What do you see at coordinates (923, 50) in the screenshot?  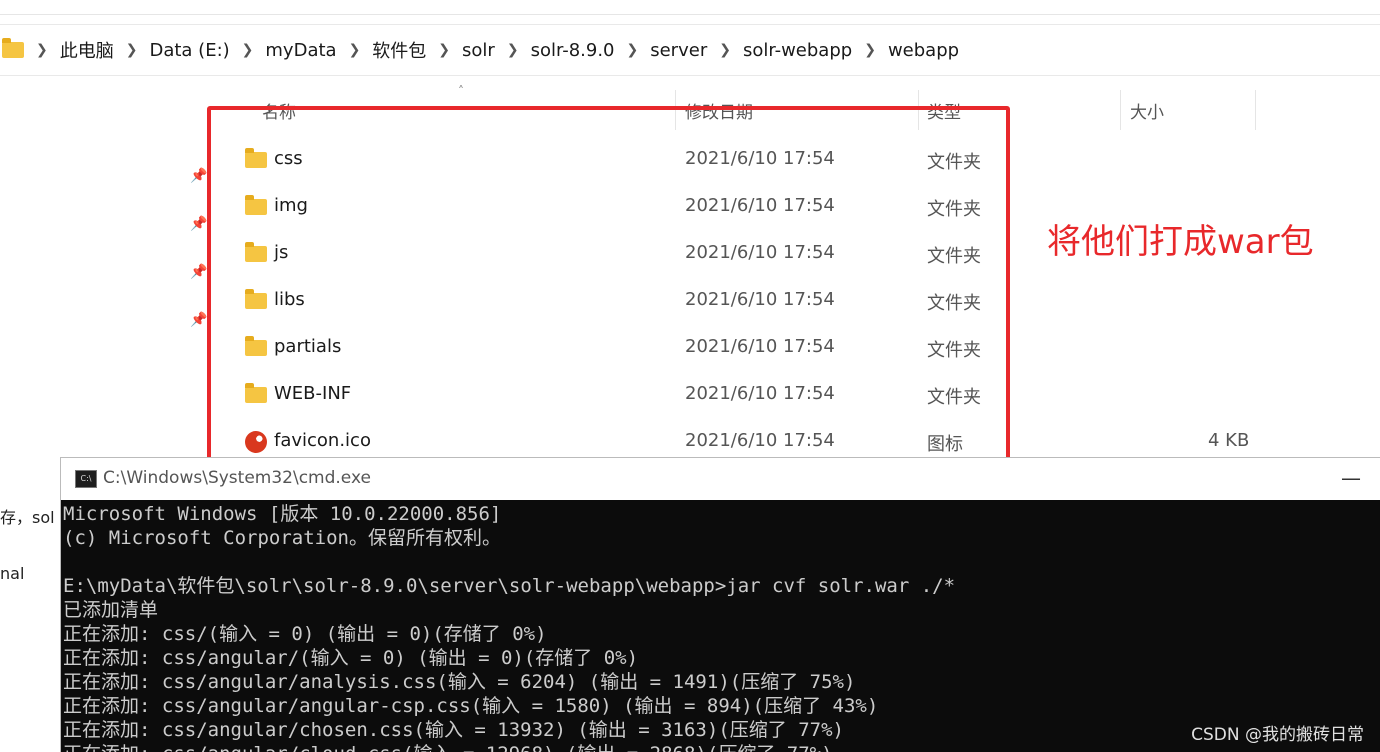 I see `breadcrumb-item: webapp` at bounding box center [923, 50].